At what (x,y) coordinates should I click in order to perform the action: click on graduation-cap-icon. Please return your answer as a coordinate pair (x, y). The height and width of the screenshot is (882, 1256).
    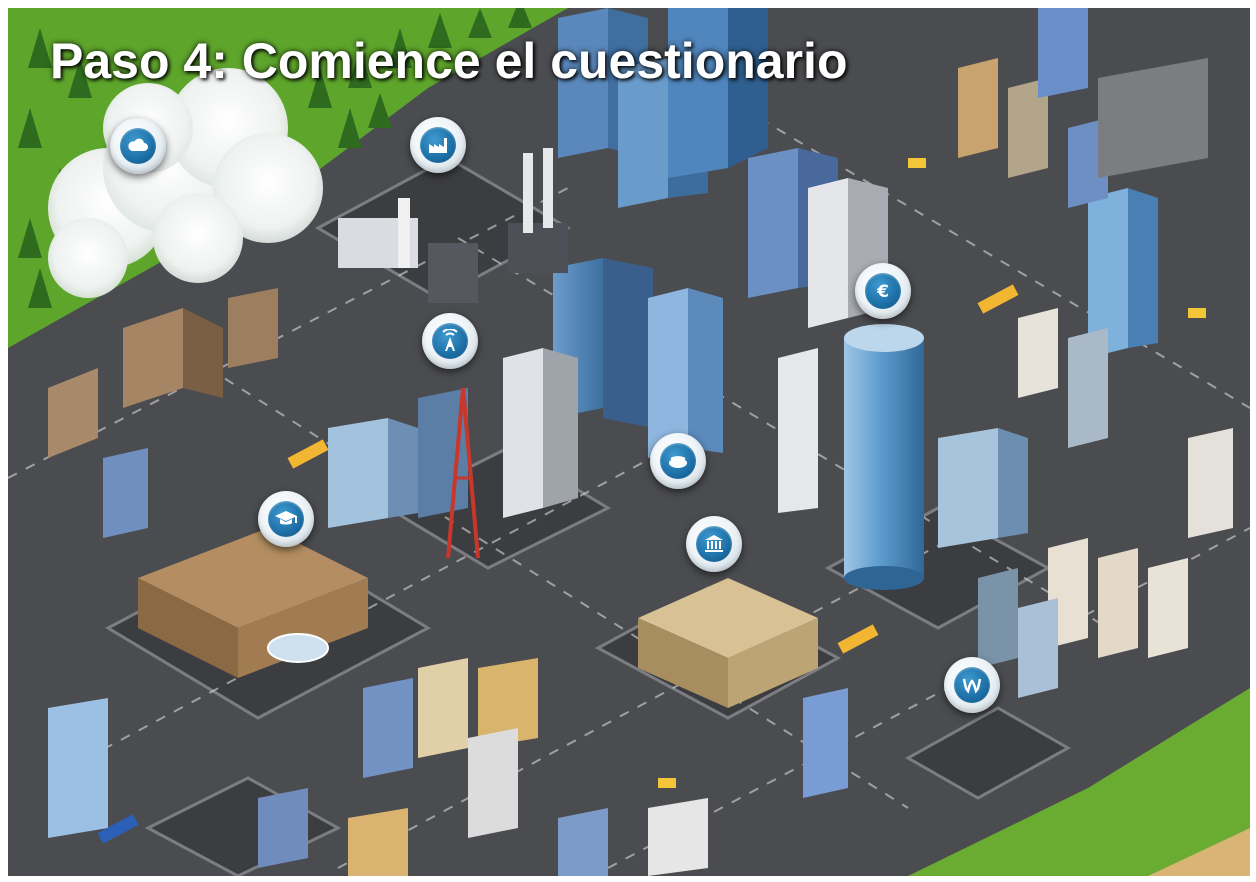
    Looking at the image, I should click on (286, 518).